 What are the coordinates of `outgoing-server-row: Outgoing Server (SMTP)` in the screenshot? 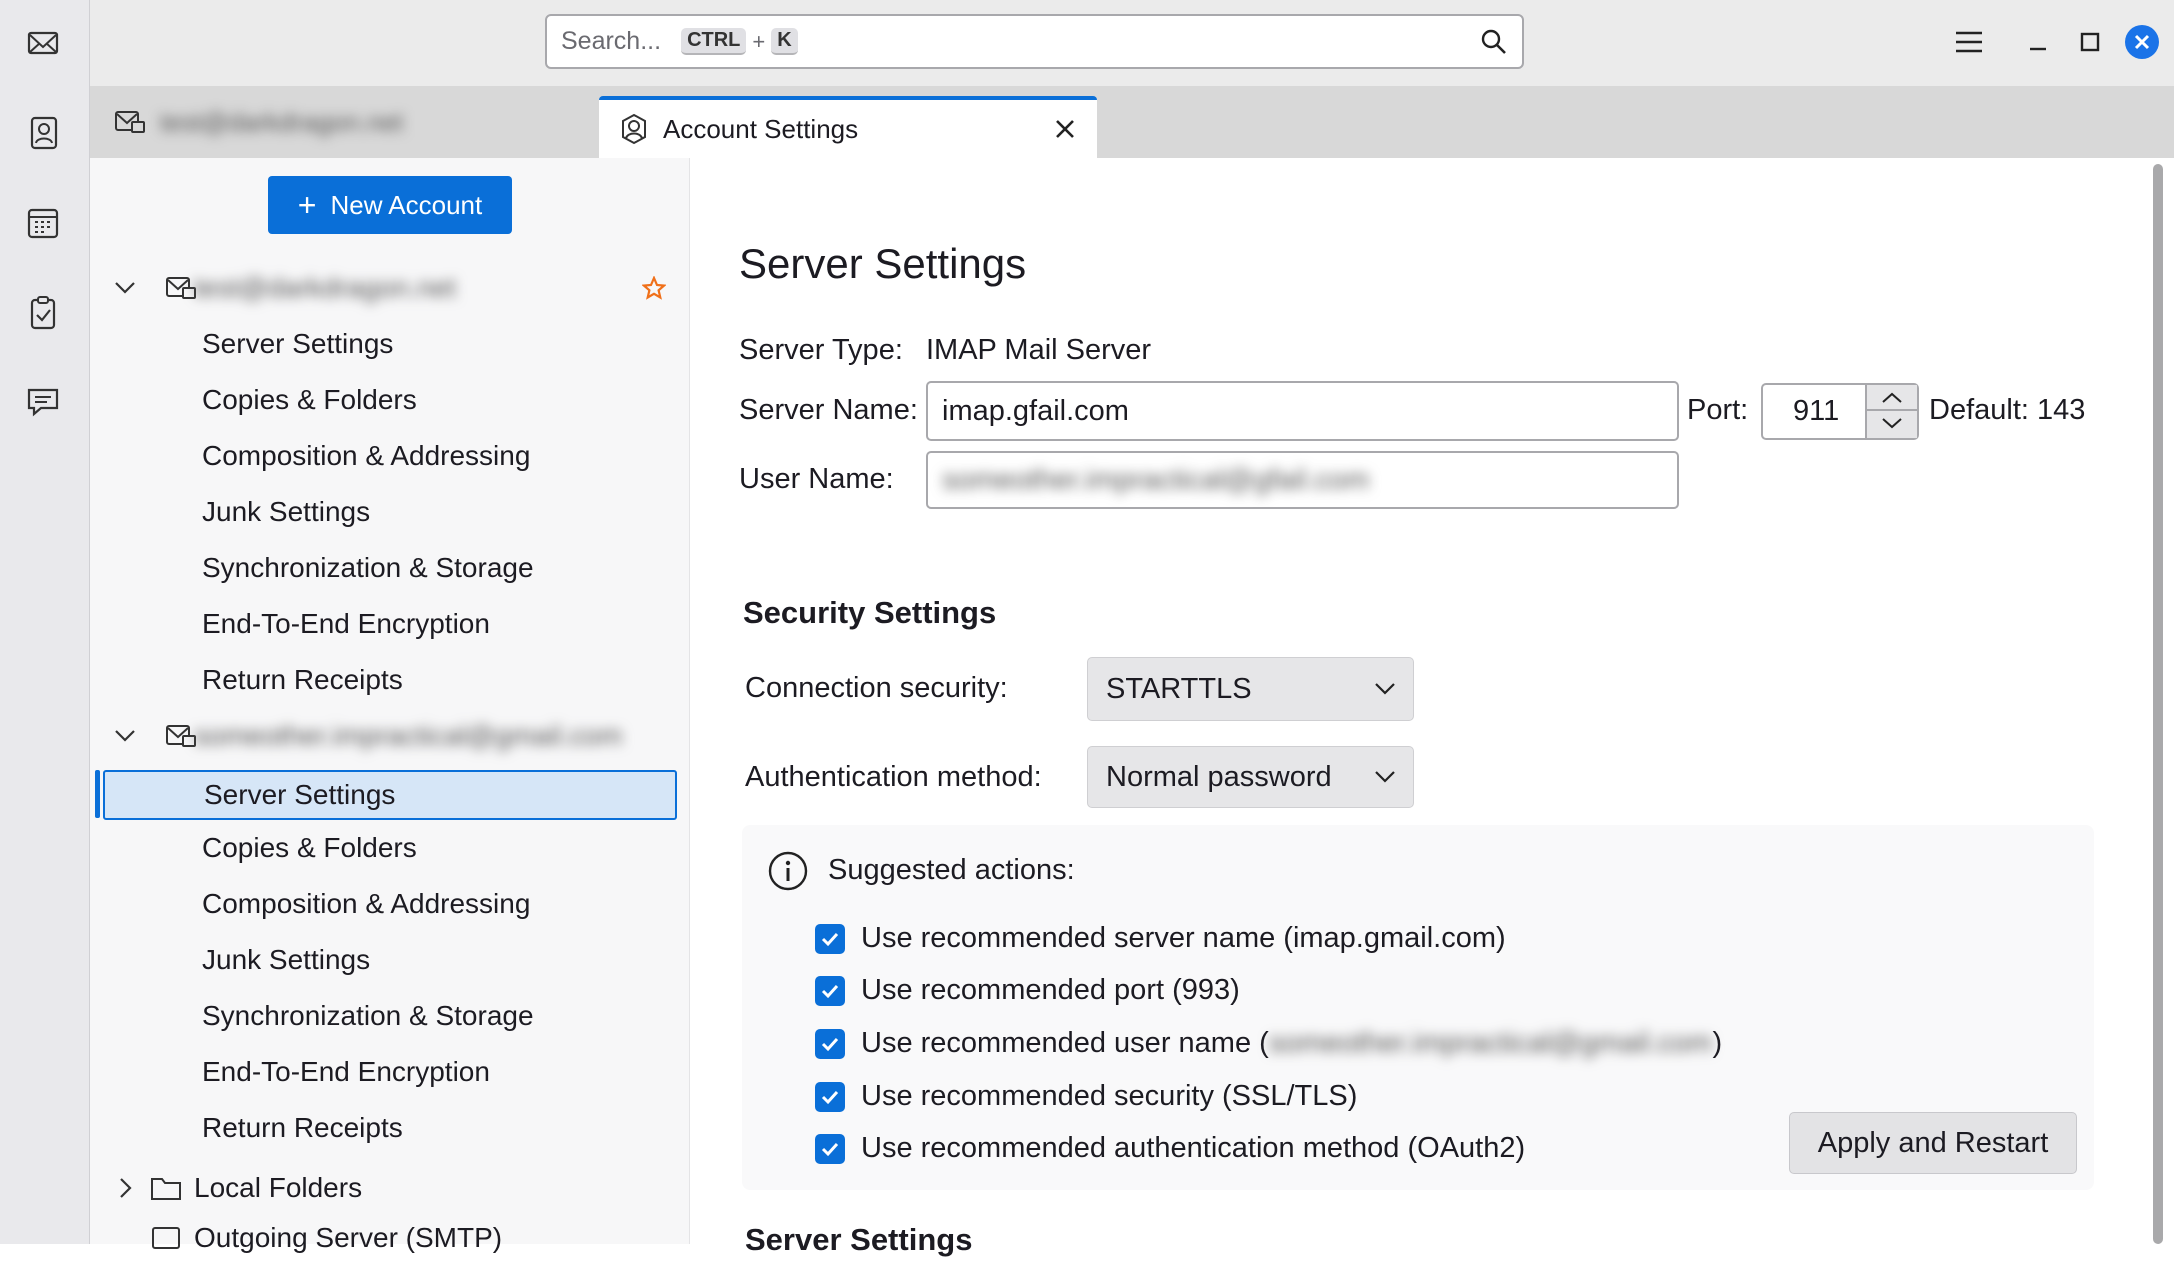 It's located at (390, 1238).